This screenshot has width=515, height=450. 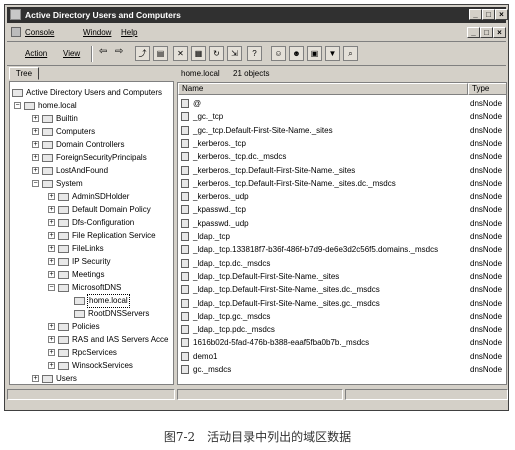 What do you see at coordinates (198, 53) in the screenshot?
I see `properties-icon: ▦` at bounding box center [198, 53].